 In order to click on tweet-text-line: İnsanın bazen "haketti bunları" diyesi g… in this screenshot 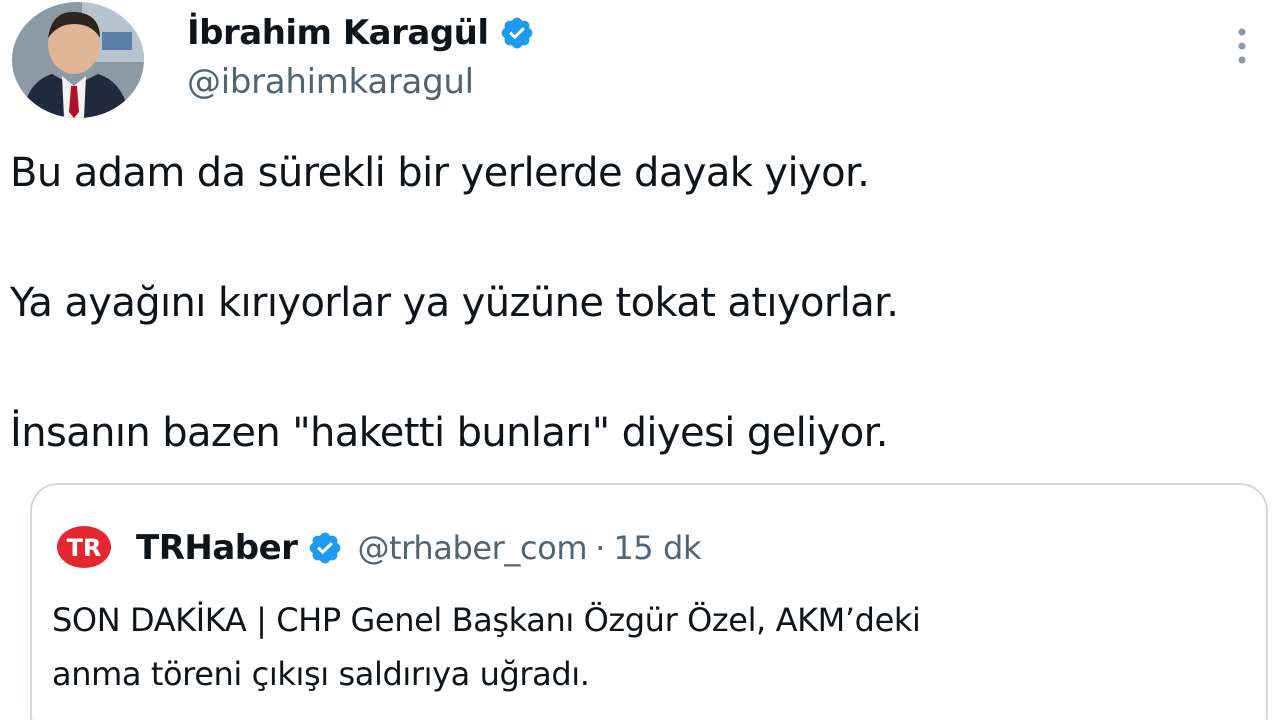, I will do `click(449, 433)`.